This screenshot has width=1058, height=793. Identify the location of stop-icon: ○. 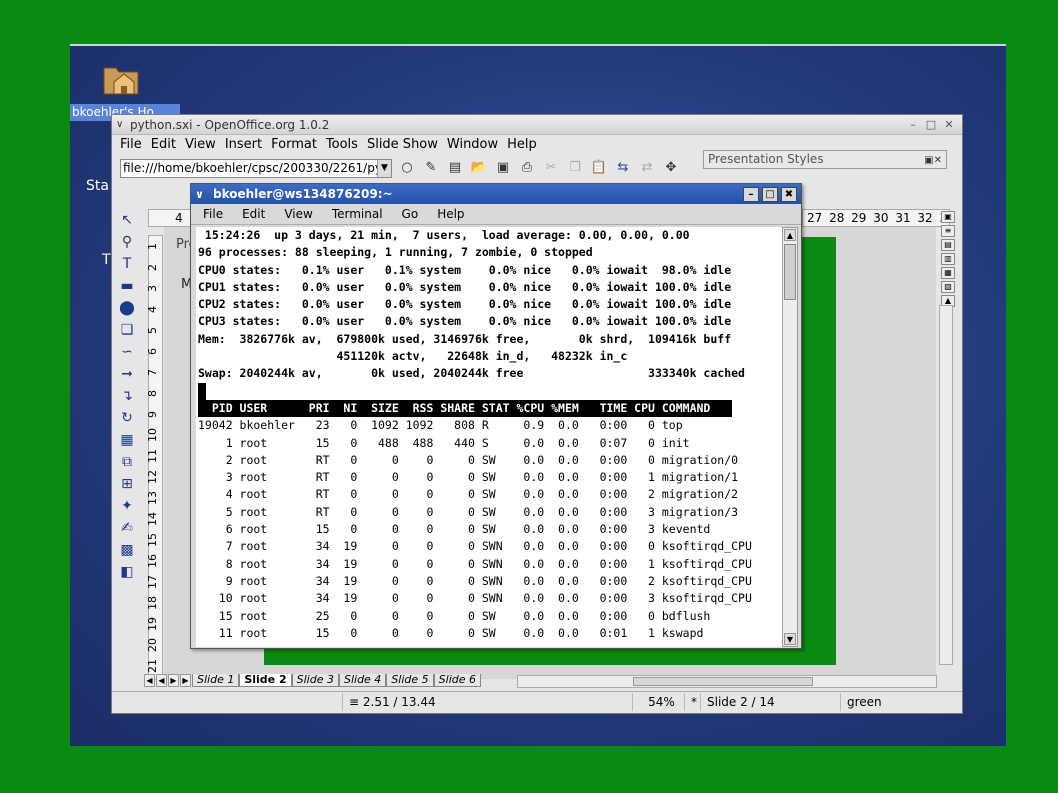
(407, 168).